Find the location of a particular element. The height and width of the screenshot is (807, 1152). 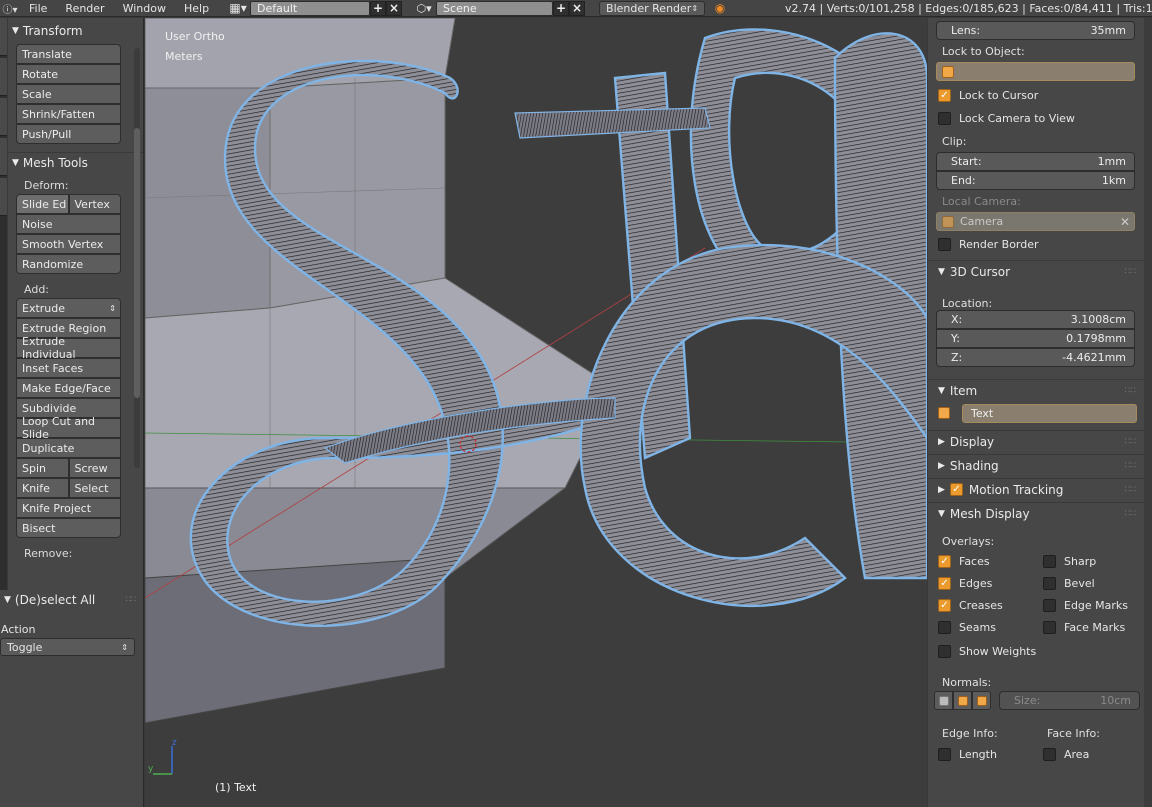

lens-field: Lens: 35mm is located at coordinates (1035, 30).